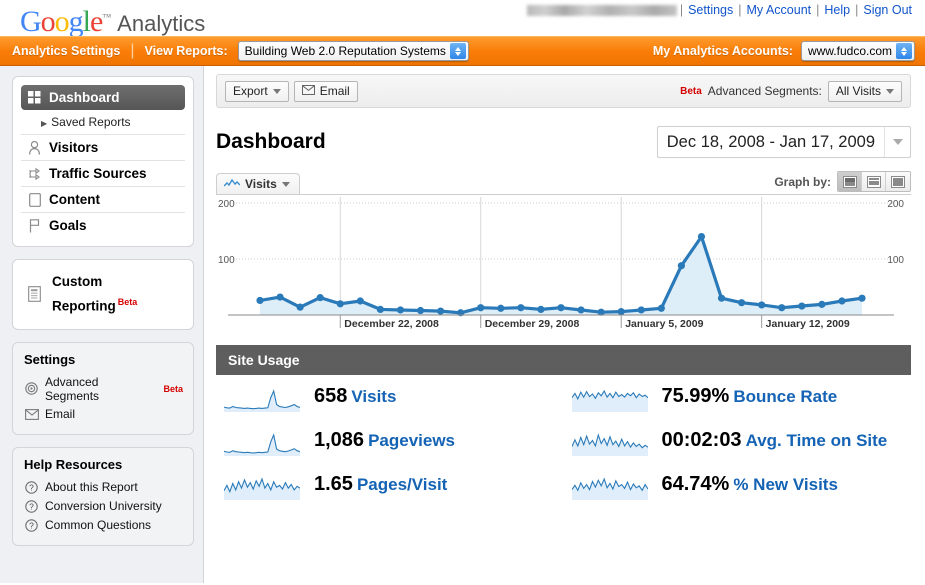 The width and height of the screenshot is (925, 585). I want to click on metric-row: 1,086 Pageviews, so click(394, 442).